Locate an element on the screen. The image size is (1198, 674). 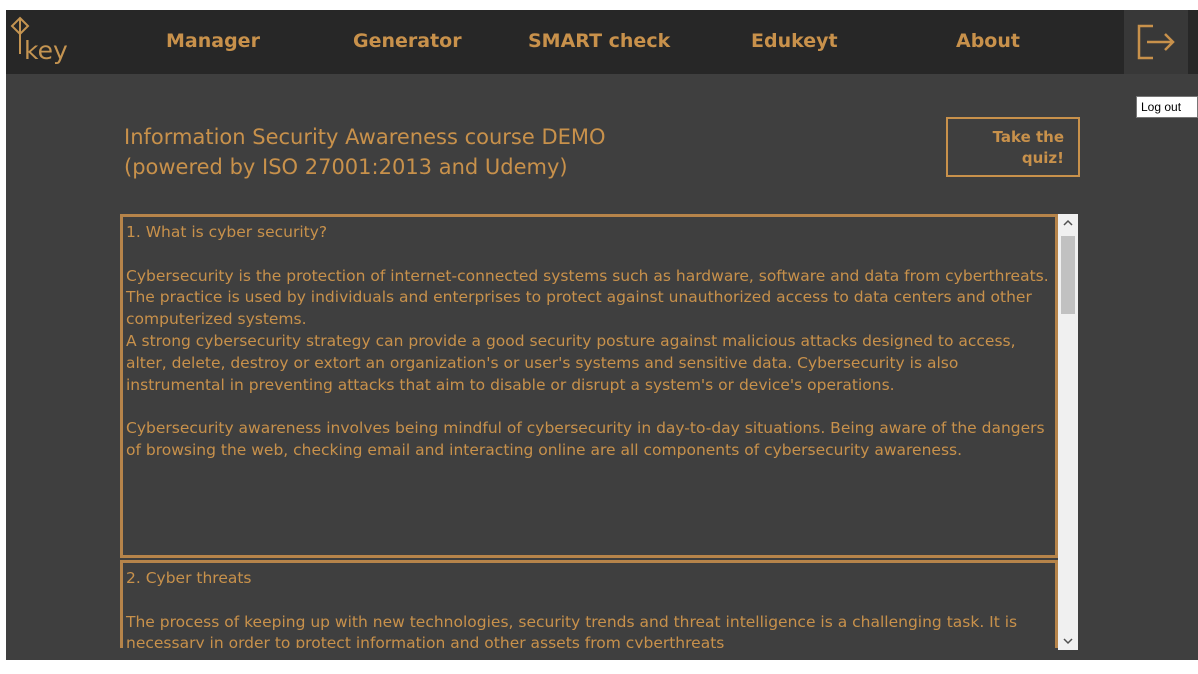
logout-icon is located at coordinates (1156, 42).